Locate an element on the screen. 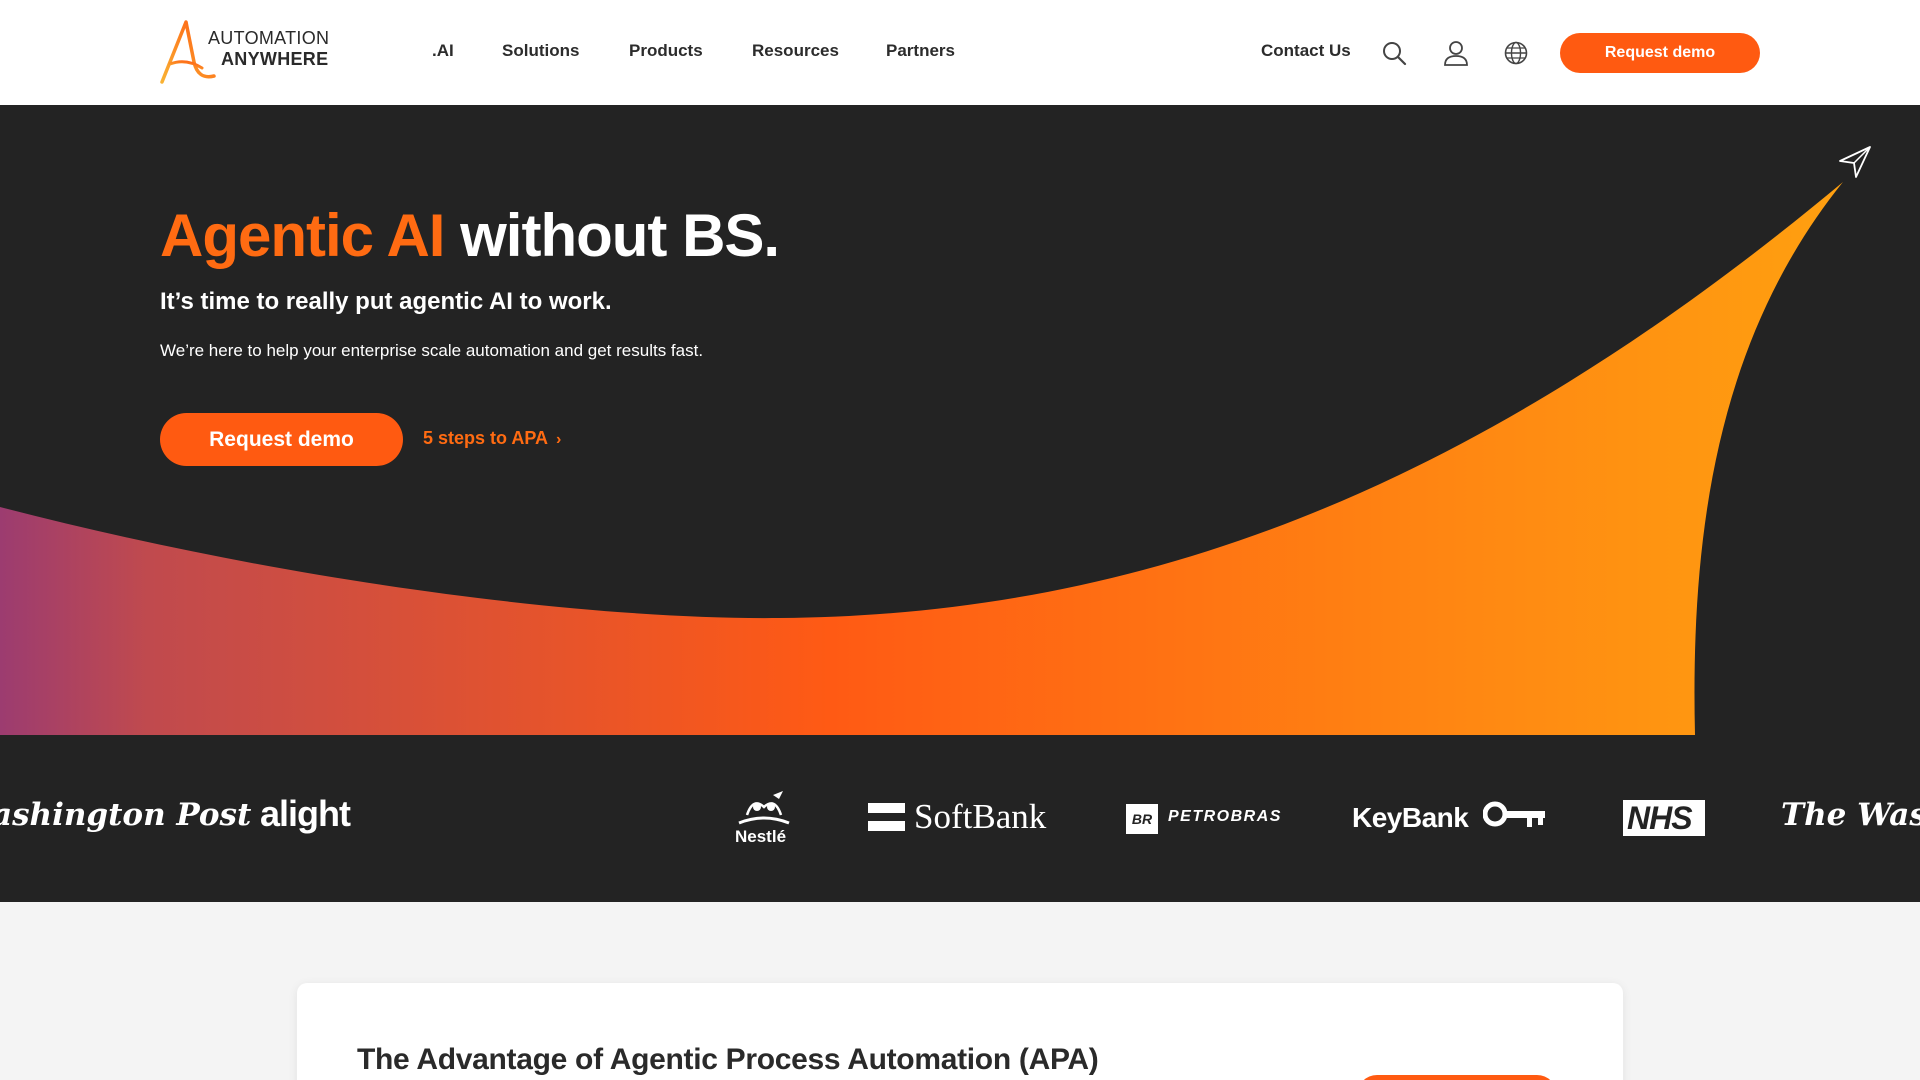 The height and width of the screenshot is (1080, 1920). hero-title-accent: Agentic AI is located at coordinates (302, 235).